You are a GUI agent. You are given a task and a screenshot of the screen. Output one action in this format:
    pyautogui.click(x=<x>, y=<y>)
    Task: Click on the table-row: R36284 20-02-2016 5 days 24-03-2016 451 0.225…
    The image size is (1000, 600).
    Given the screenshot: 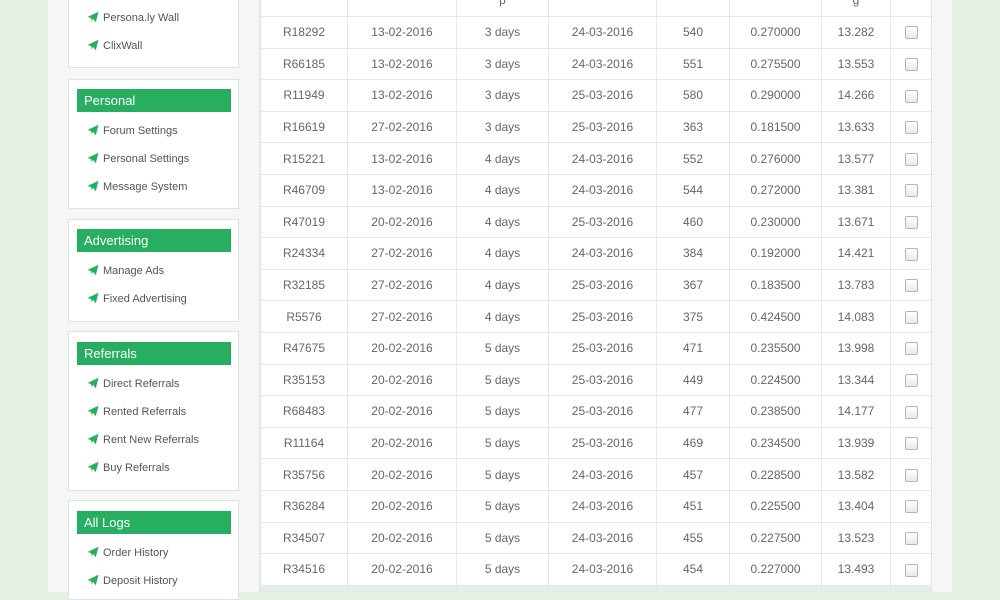 What is the action you would take?
    pyautogui.click(x=595, y=506)
    